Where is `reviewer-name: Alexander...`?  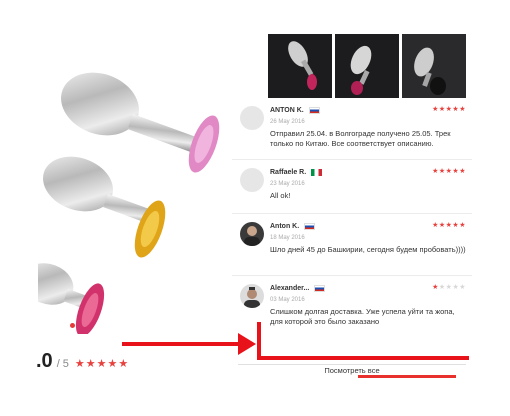 reviewer-name: Alexander... is located at coordinates (290, 288).